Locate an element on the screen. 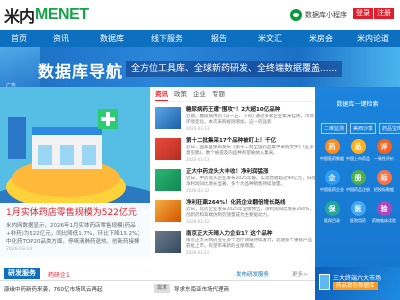  document-icon: 册 is located at coordinates (358, 177).